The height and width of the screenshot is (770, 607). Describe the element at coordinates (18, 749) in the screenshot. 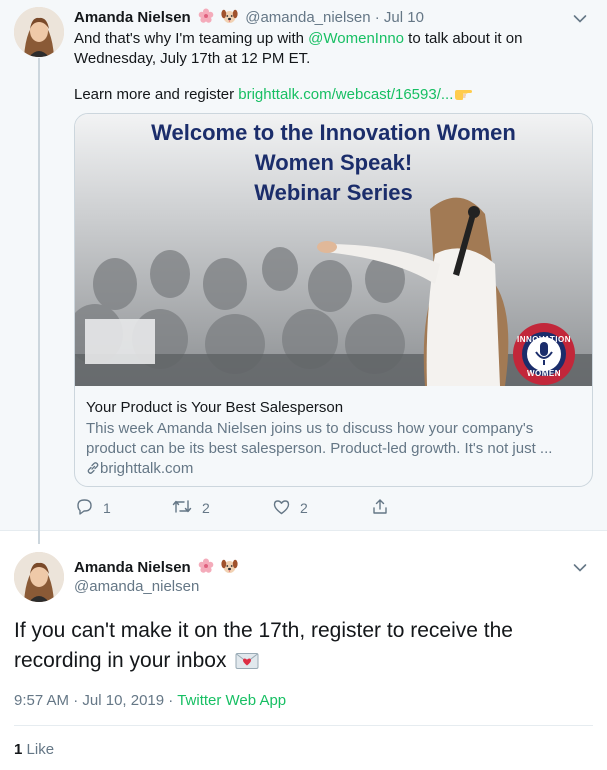

I see `likes-count: 1` at that location.